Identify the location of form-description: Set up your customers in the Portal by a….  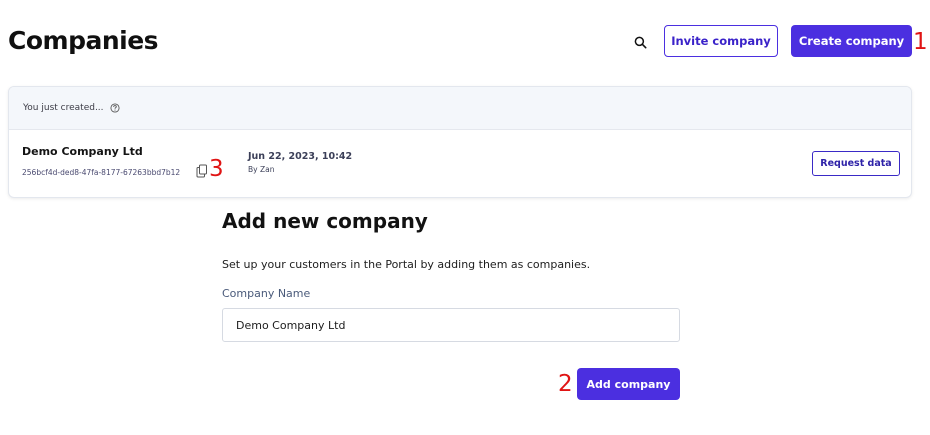
(406, 264).